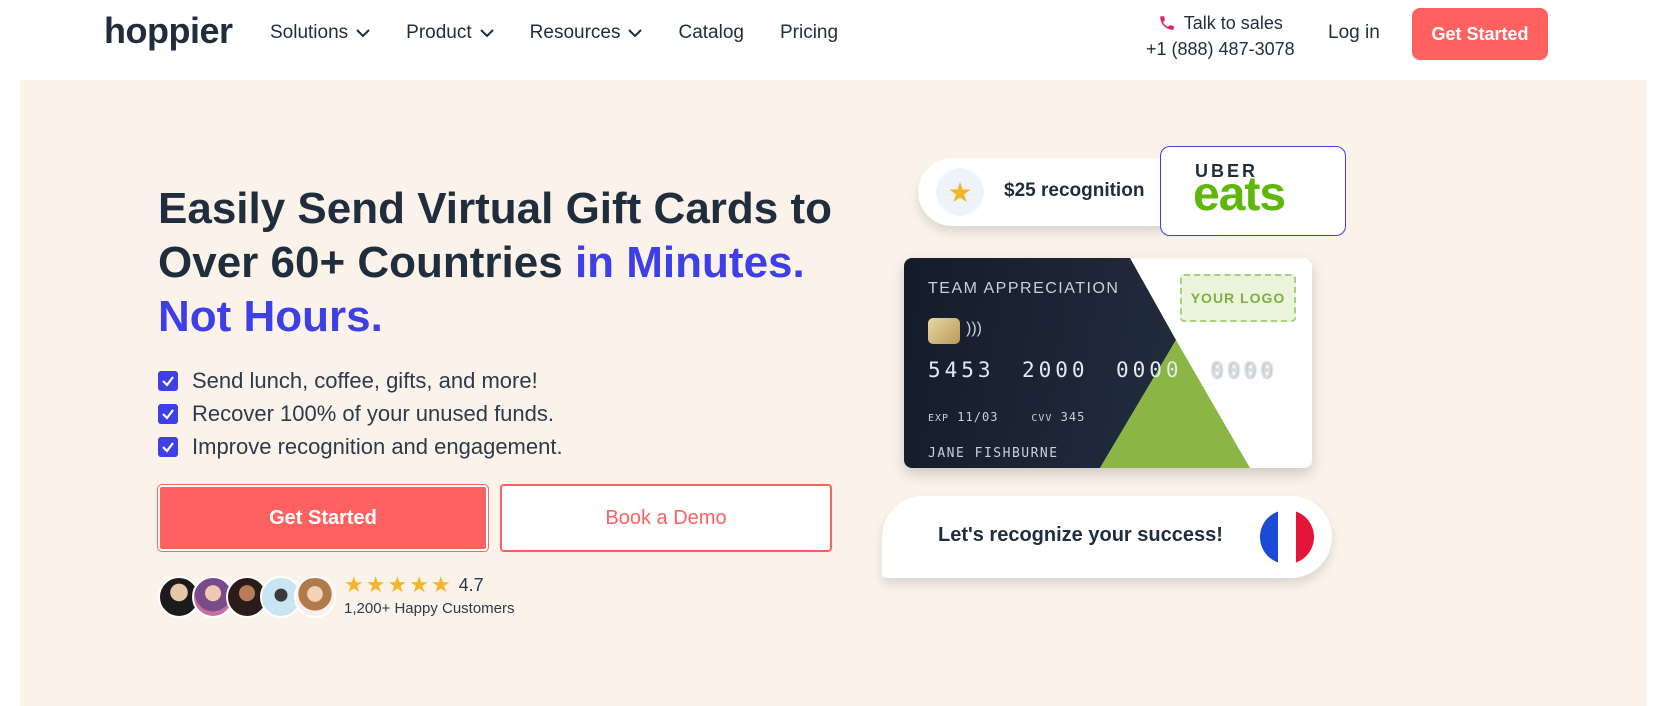 The image size is (1664, 706). What do you see at coordinates (1480, 34) in the screenshot?
I see `nav-get-started-button: Get Started` at bounding box center [1480, 34].